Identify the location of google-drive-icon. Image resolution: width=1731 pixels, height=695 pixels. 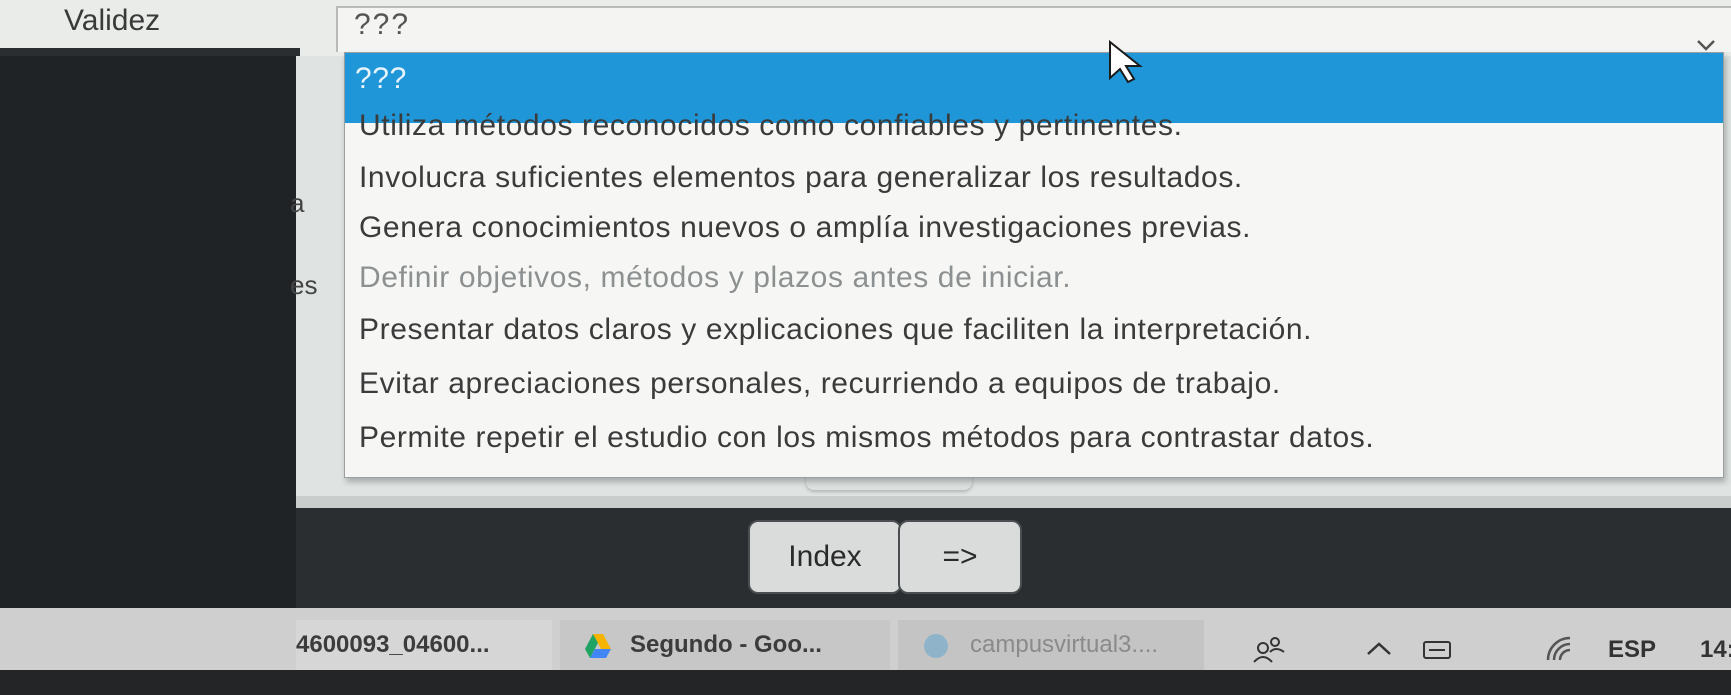
(598, 646).